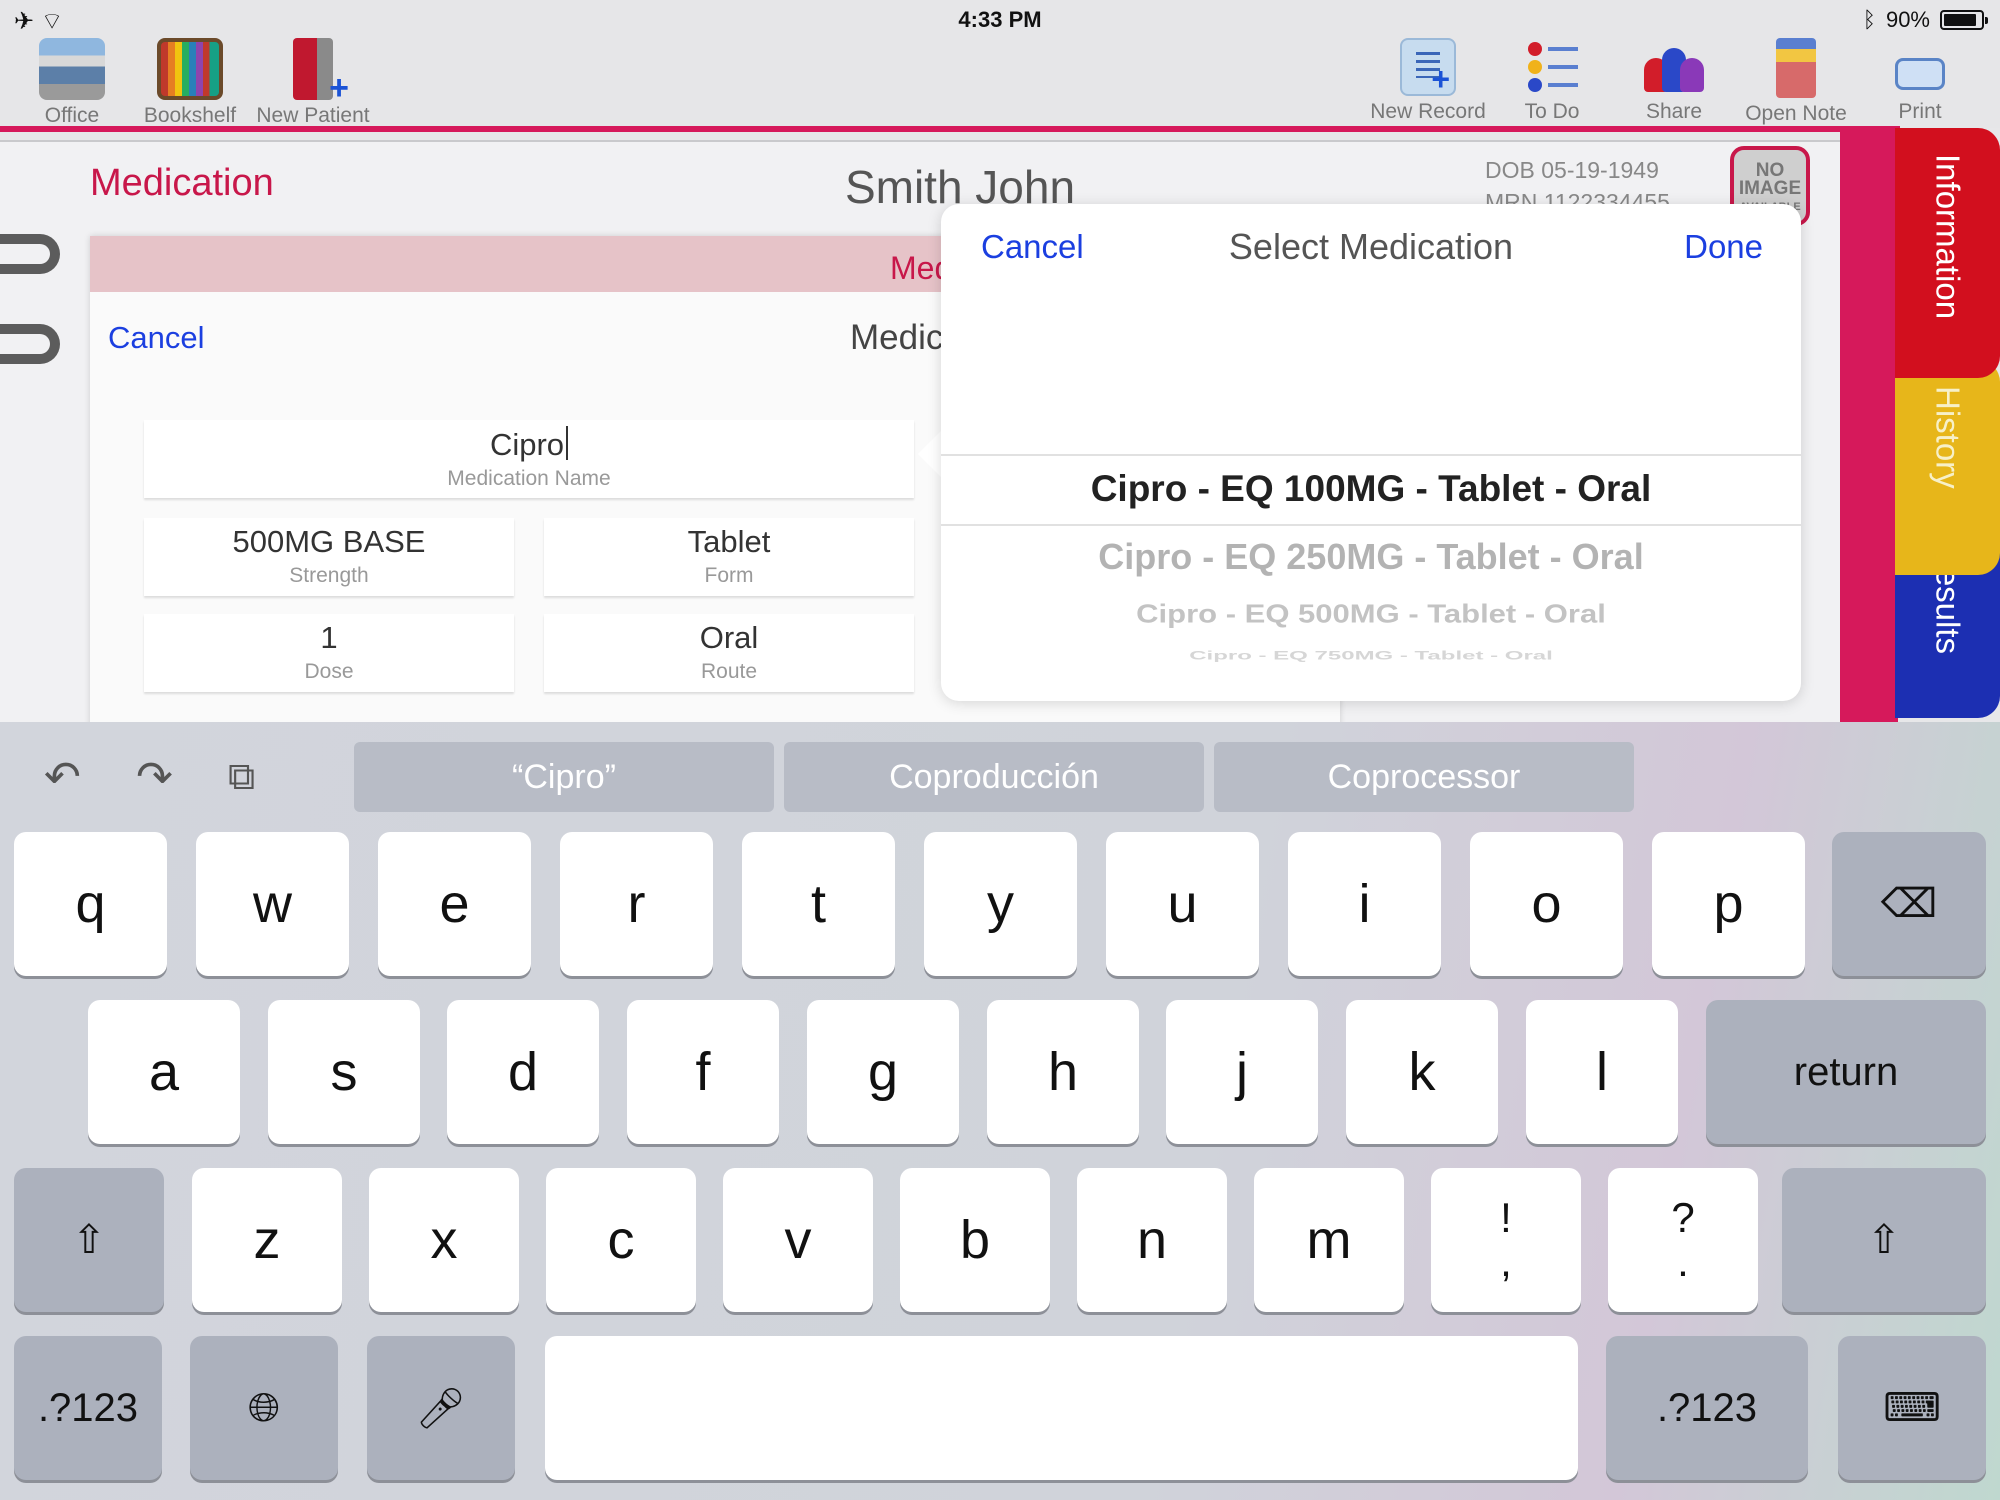 Image resolution: width=2000 pixels, height=1500 pixels. Describe the element at coordinates (1371, 489) in the screenshot. I see `picker-option: Cipro - EQ 100MG - Tablet - Oral` at that location.